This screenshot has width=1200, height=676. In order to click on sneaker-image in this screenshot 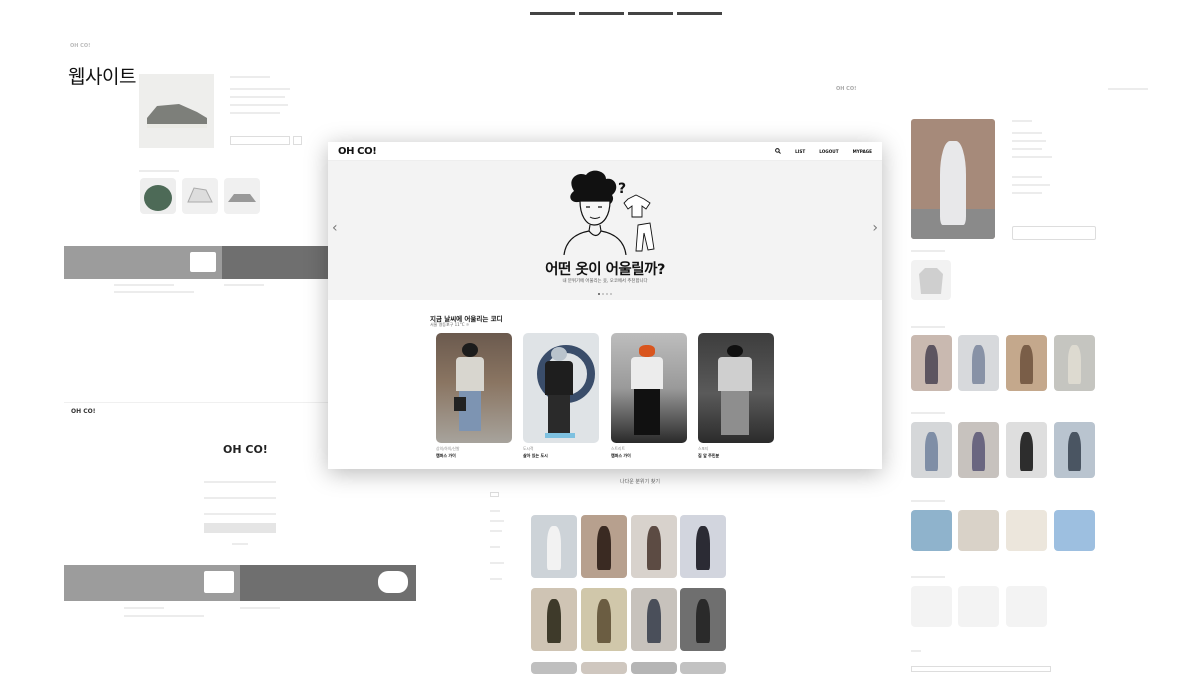, I will do `click(176, 111)`.